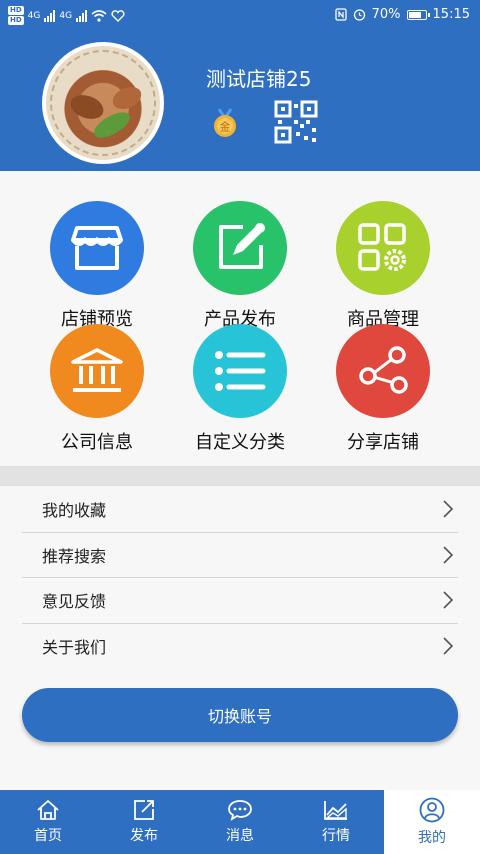 Image resolution: width=480 pixels, height=854 pixels. What do you see at coordinates (359, 15) in the screenshot?
I see `alarm-icon` at bounding box center [359, 15].